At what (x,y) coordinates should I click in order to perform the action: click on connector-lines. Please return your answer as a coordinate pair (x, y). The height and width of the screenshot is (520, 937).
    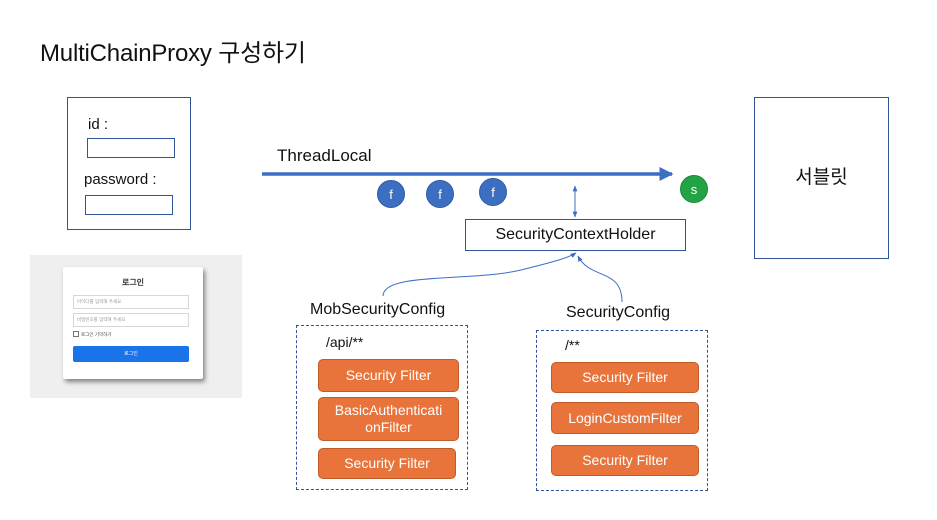
    Looking at the image, I should click on (468, 235).